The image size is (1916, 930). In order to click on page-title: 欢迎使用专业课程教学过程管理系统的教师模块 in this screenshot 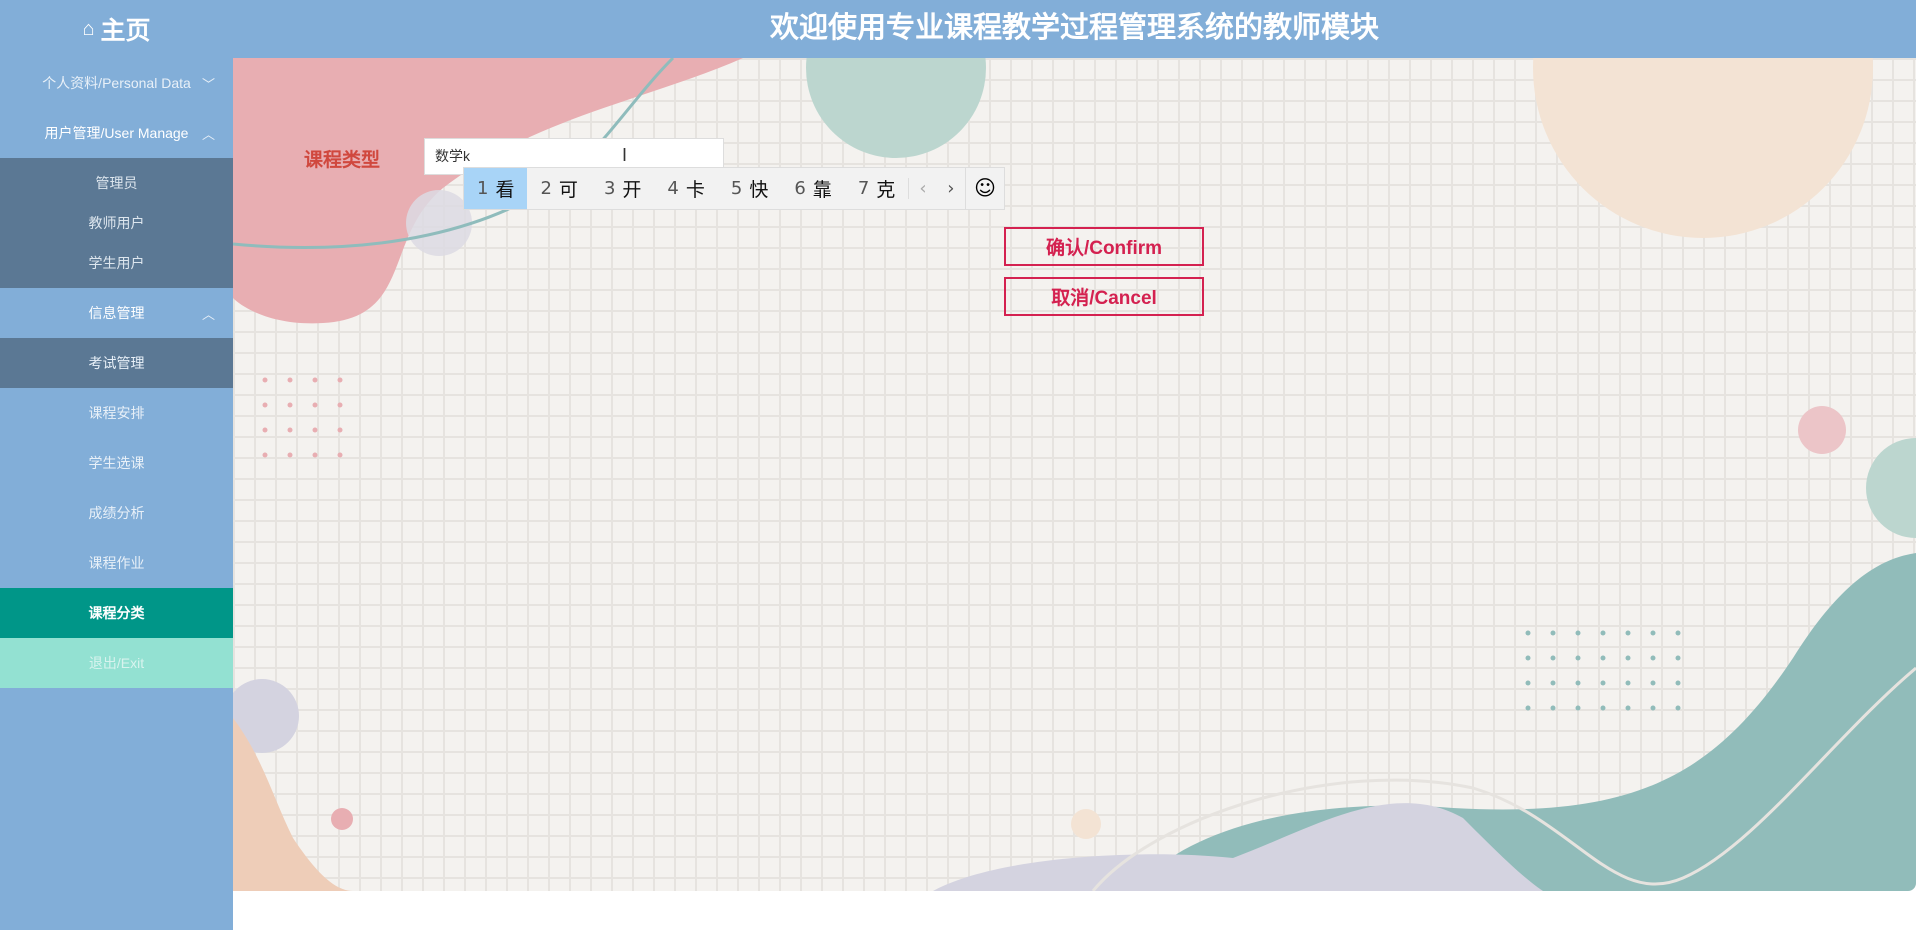, I will do `click(1074, 28)`.